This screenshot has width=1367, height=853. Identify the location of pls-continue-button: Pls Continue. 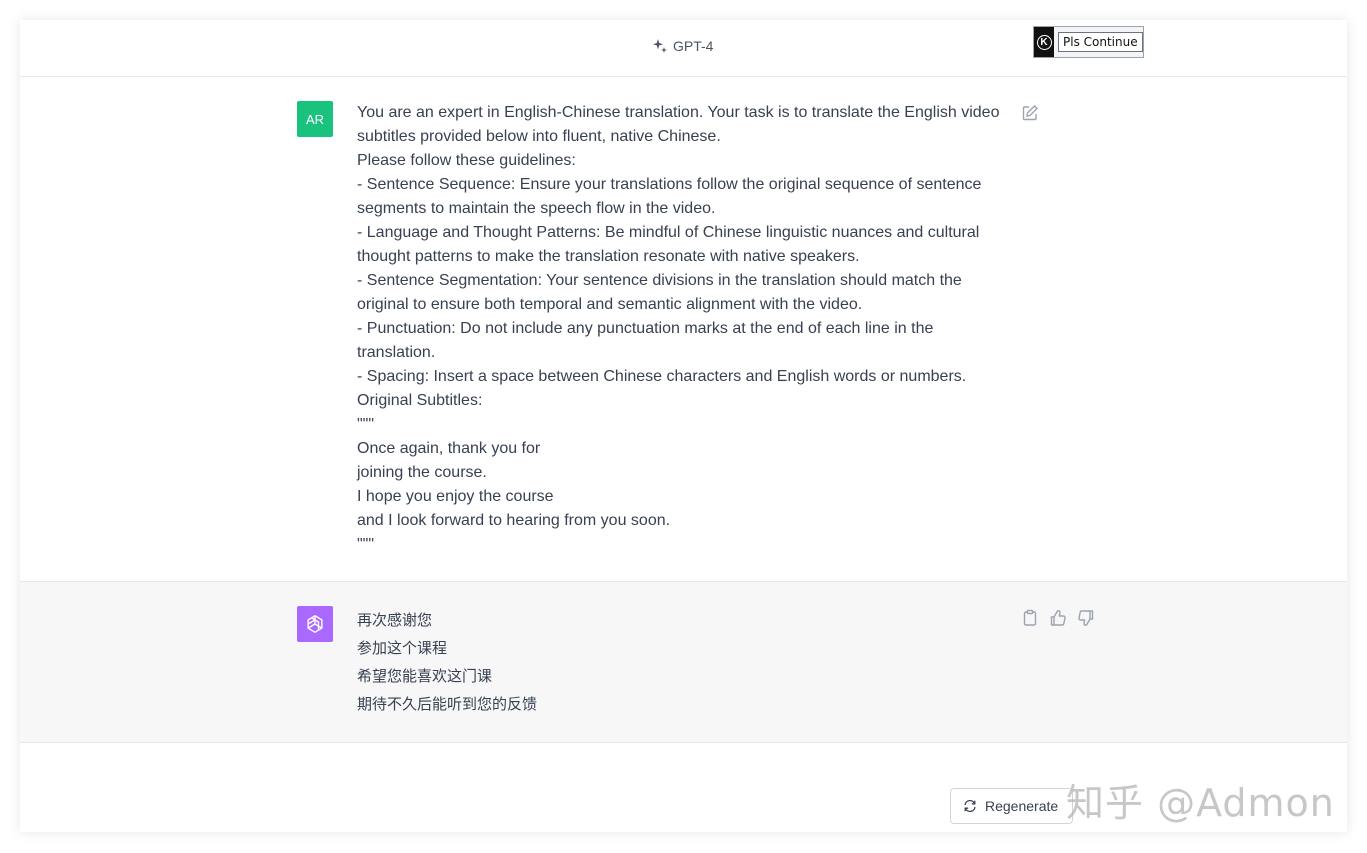
(1100, 42).